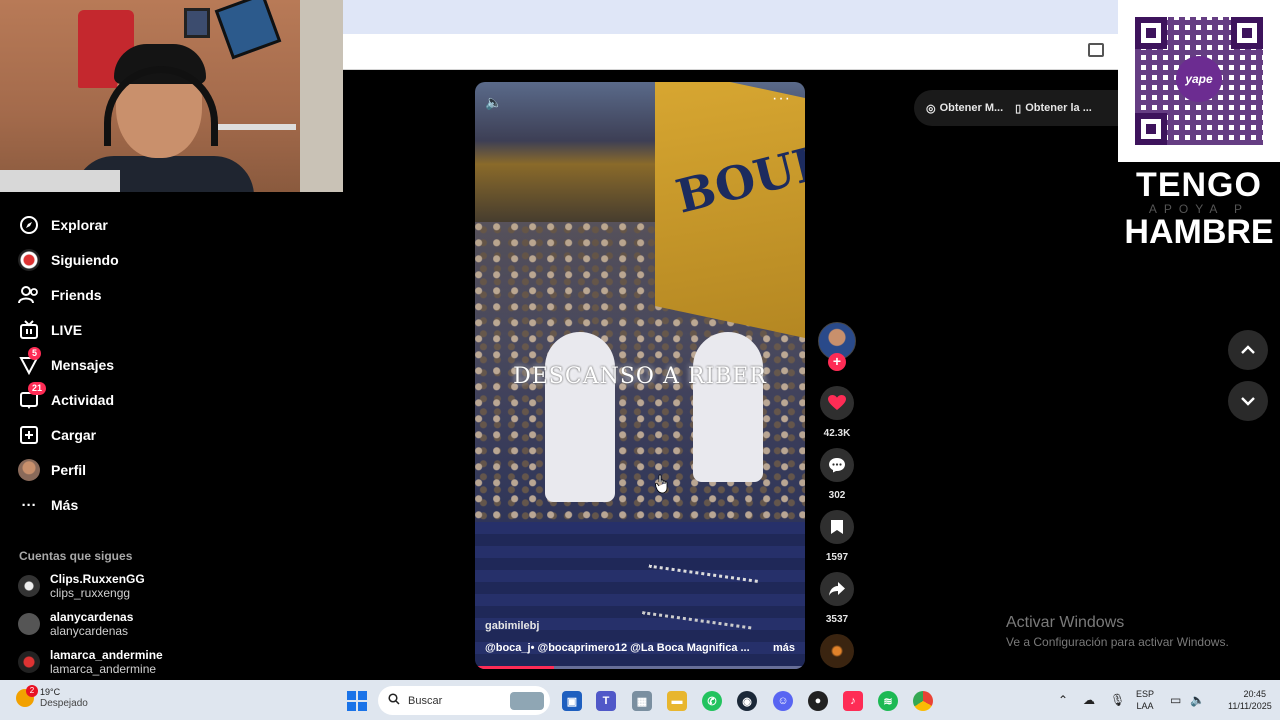  What do you see at coordinates (1199, 125) in the screenshot?
I see `donation-overlay: yape TENGO APOYA P HAMBRE` at bounding box center [1199, 125].